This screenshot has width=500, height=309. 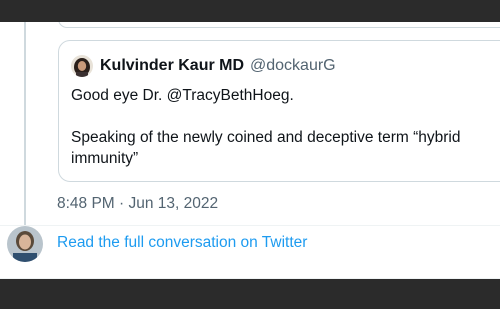 I want to click on previous-quote-edge, so click(x=279, y=25).